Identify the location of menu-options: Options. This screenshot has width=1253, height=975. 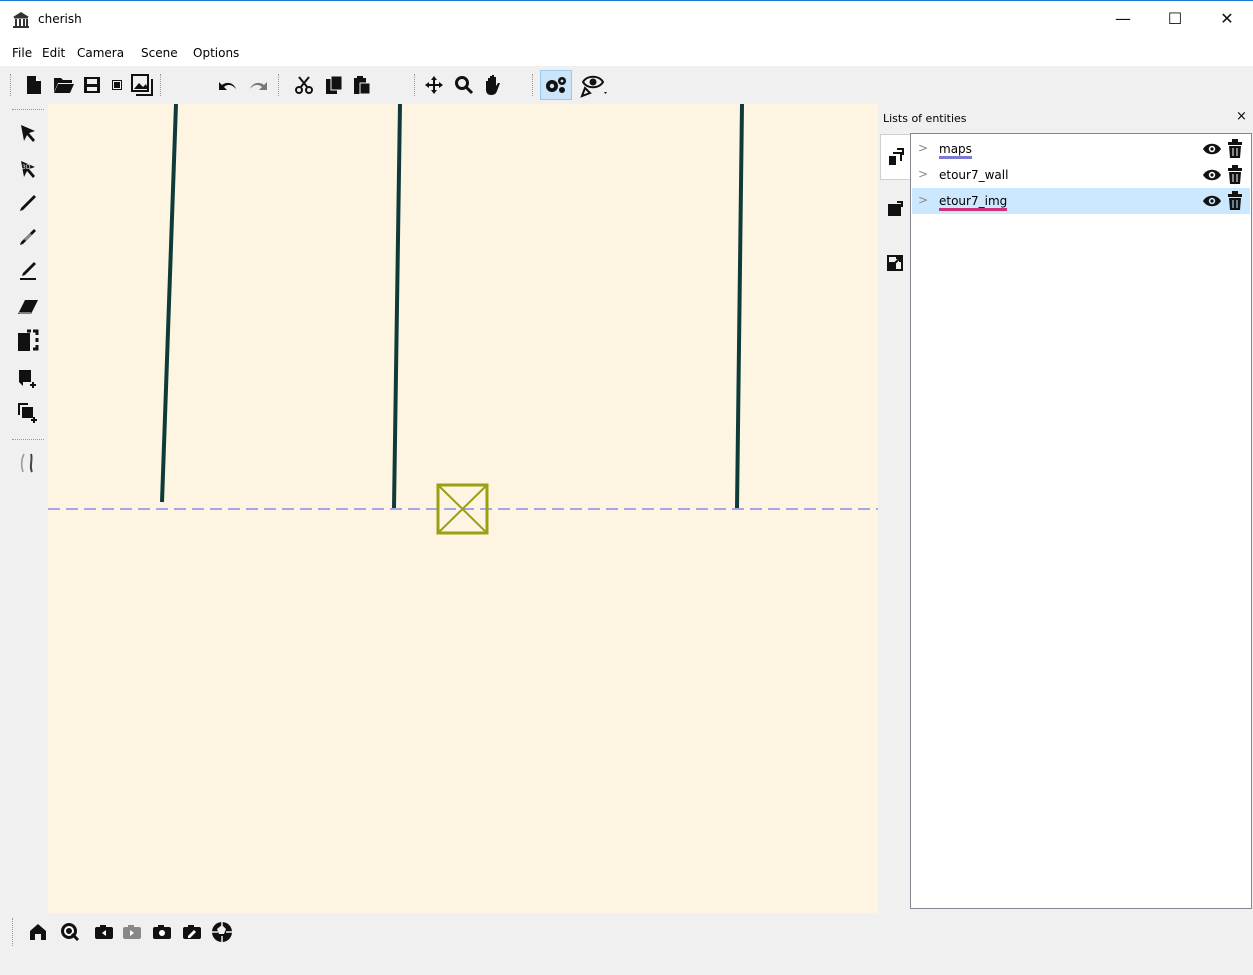
(216, 53).